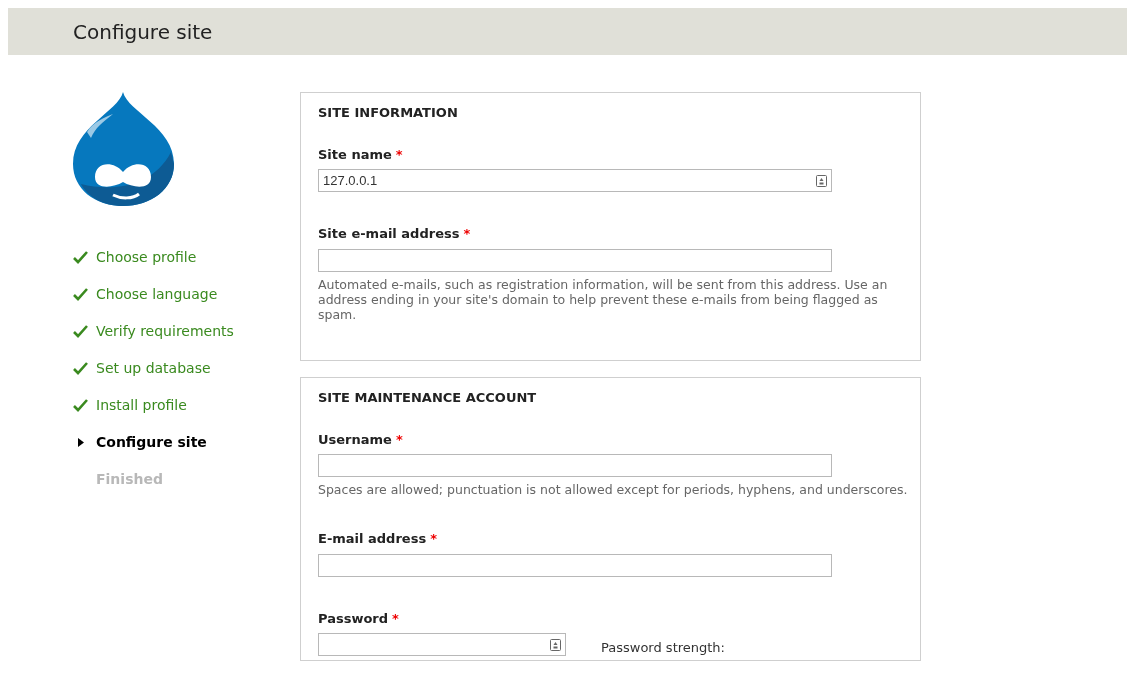 The width and height of the screenshot is (1135, 679). What do you see at coordinates (350, 180) in the screenshot?
I see `input-value: 127.0.0.1` at bounding box center [350, 180].